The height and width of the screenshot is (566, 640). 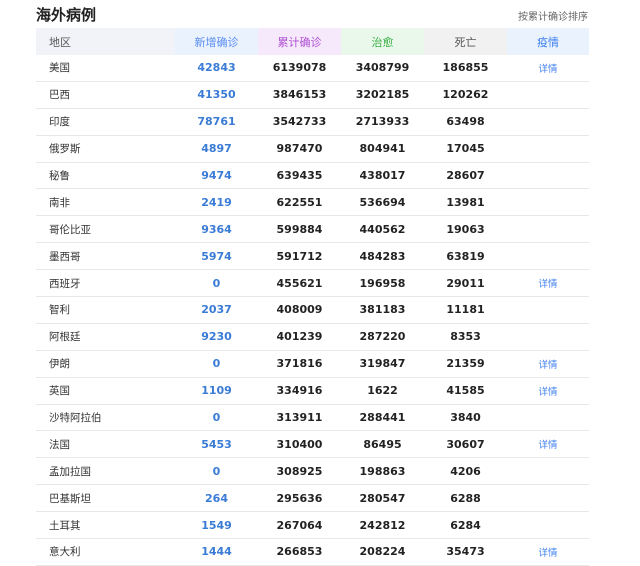 I want to click on column-header-deaths: 死亡, so click(x=465, y=41).